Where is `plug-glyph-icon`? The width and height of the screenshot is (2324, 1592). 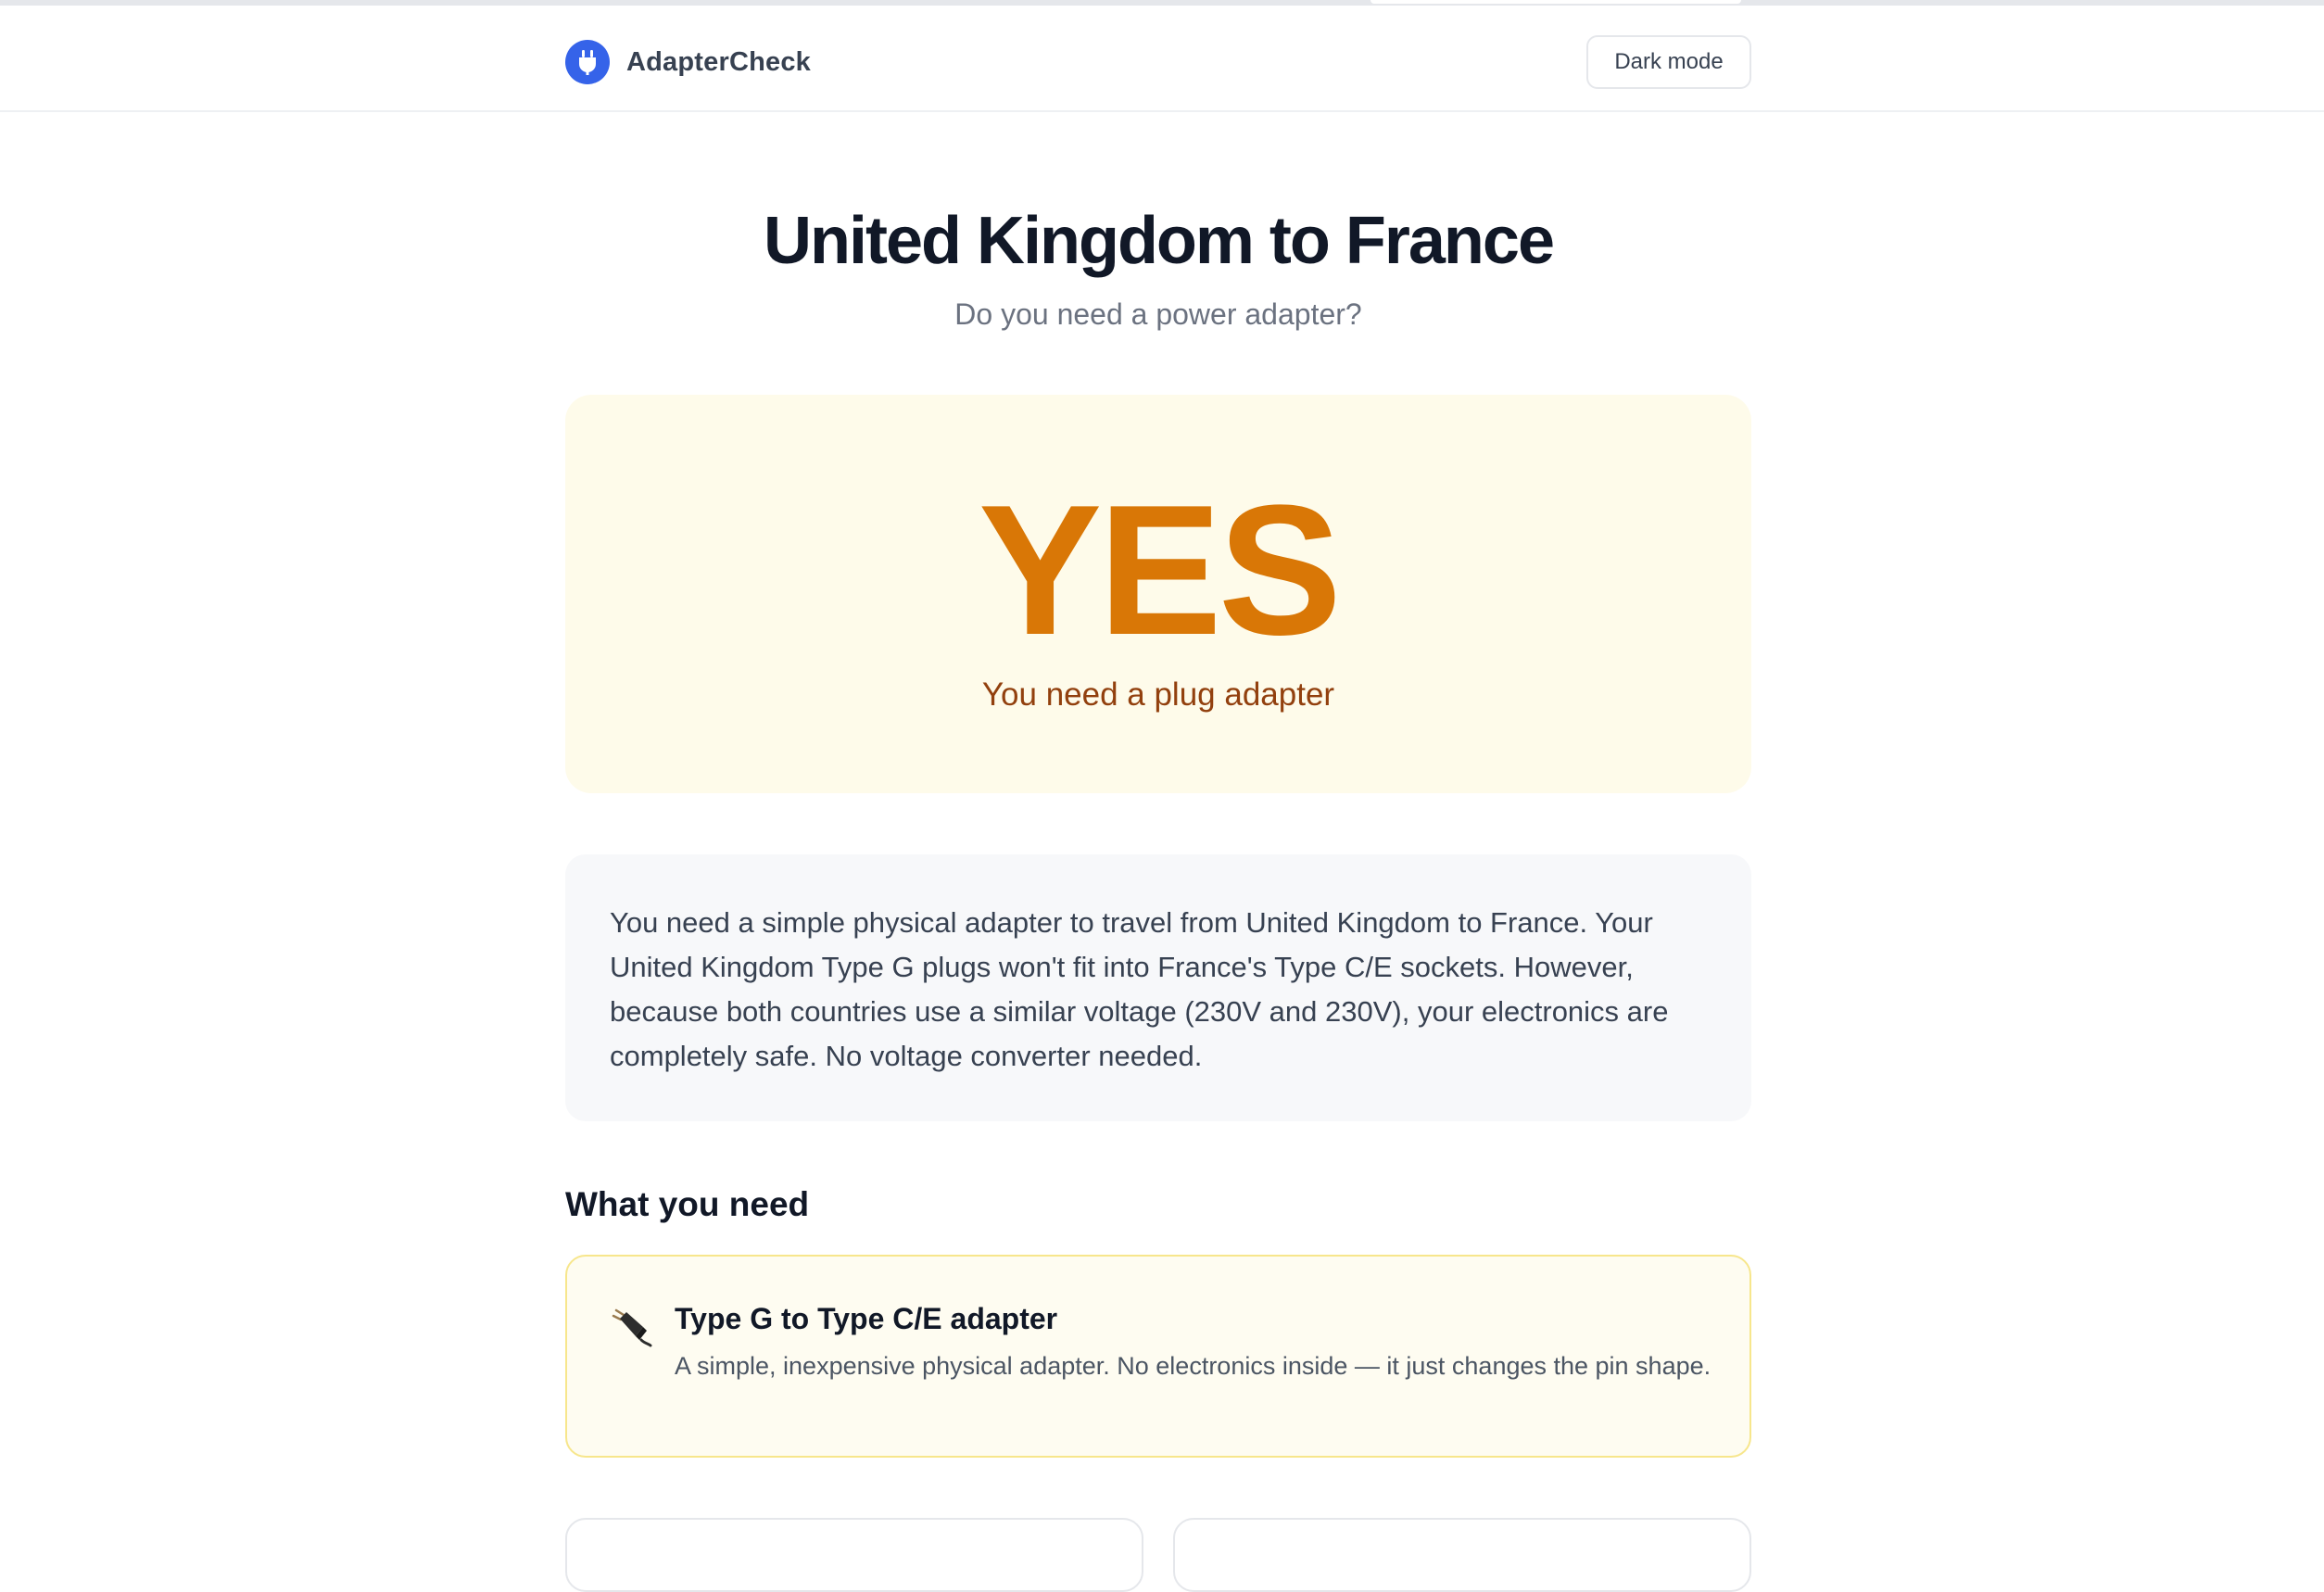
plug-glyph-icon is located at coordinates (587, 62).